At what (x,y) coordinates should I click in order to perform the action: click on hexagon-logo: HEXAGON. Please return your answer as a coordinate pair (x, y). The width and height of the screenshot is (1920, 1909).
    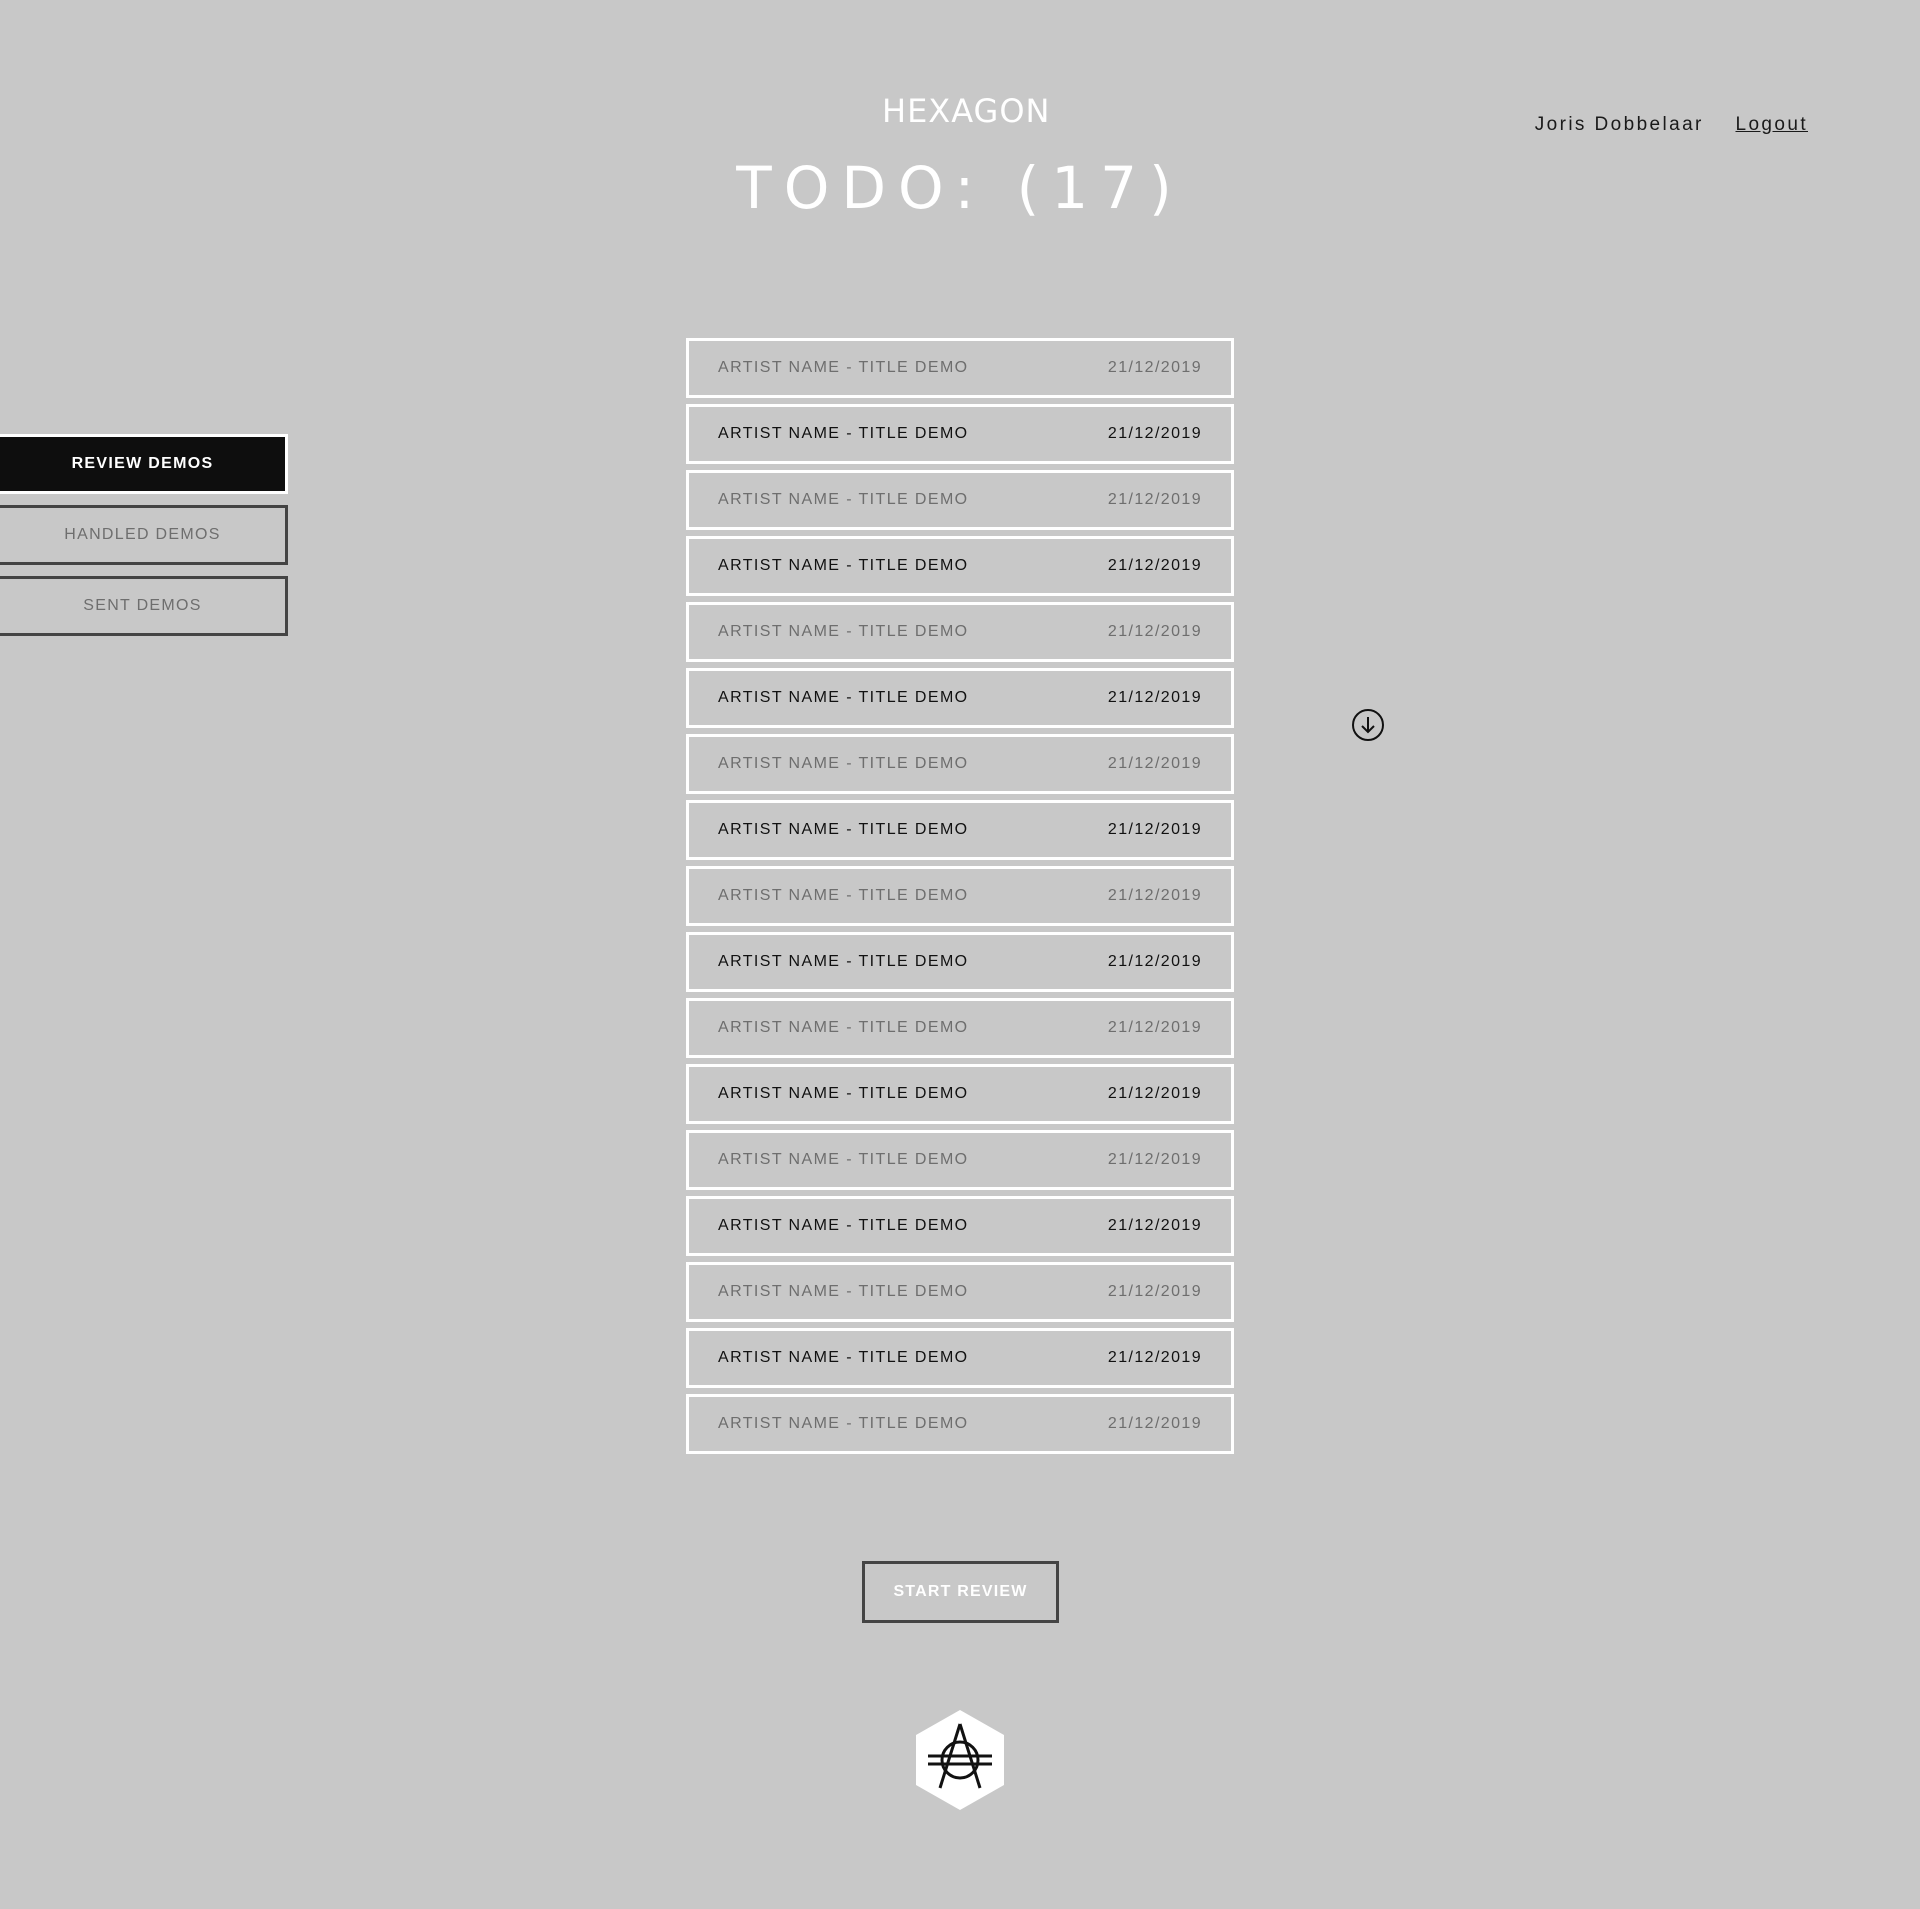
    Looking at the image, I should click on (966, 111).